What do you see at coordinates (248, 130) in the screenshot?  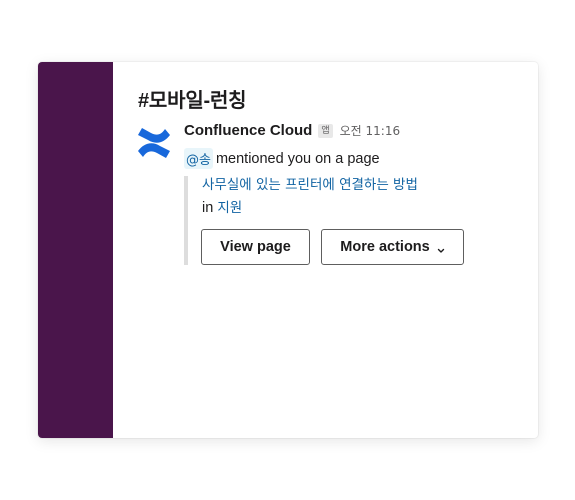 I see `sender-name: Confluence Cloud` at bounding box center [248, 130].